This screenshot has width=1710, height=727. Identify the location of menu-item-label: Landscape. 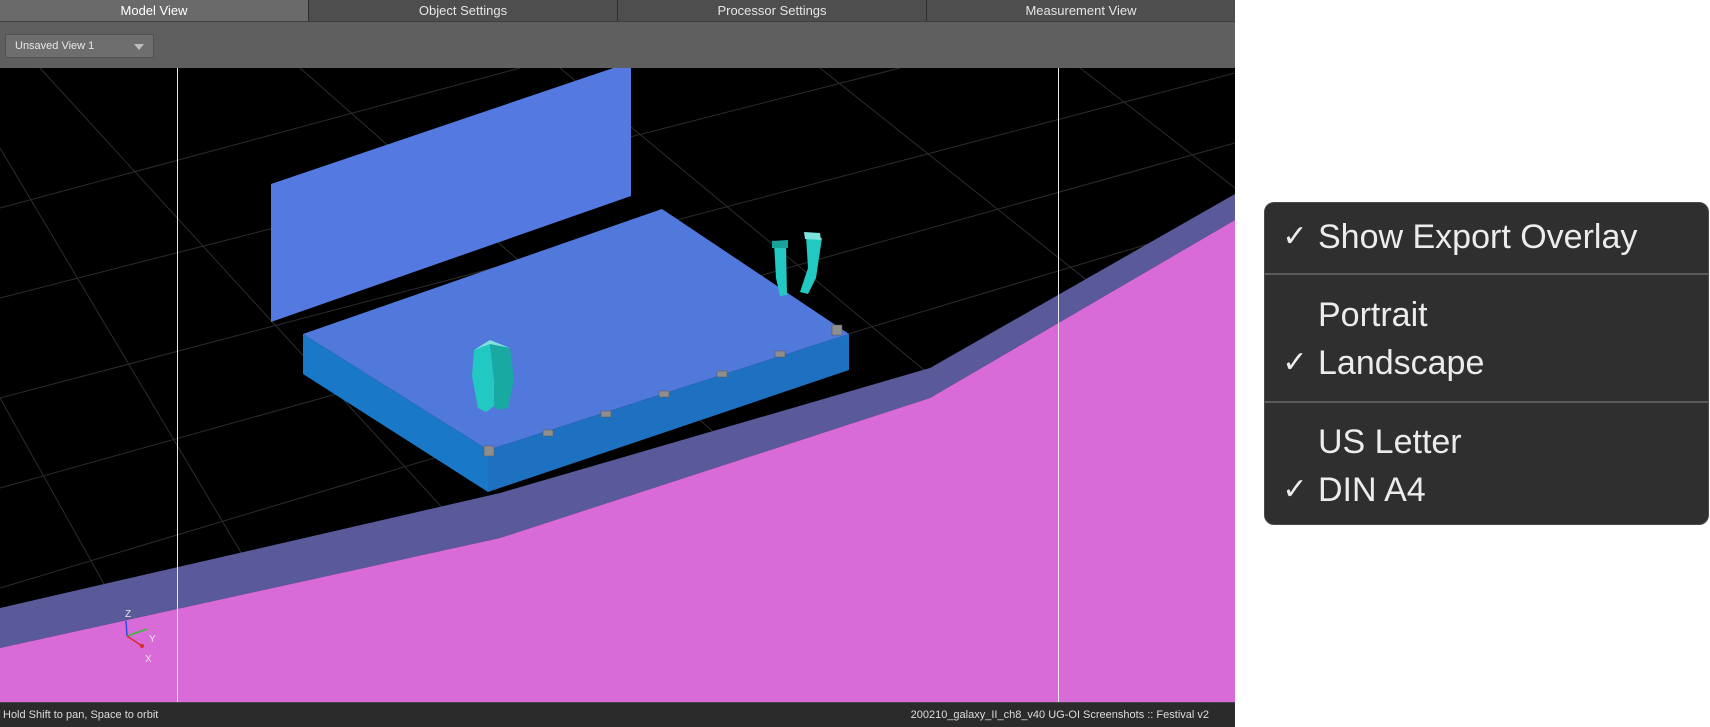
(1401, 363).